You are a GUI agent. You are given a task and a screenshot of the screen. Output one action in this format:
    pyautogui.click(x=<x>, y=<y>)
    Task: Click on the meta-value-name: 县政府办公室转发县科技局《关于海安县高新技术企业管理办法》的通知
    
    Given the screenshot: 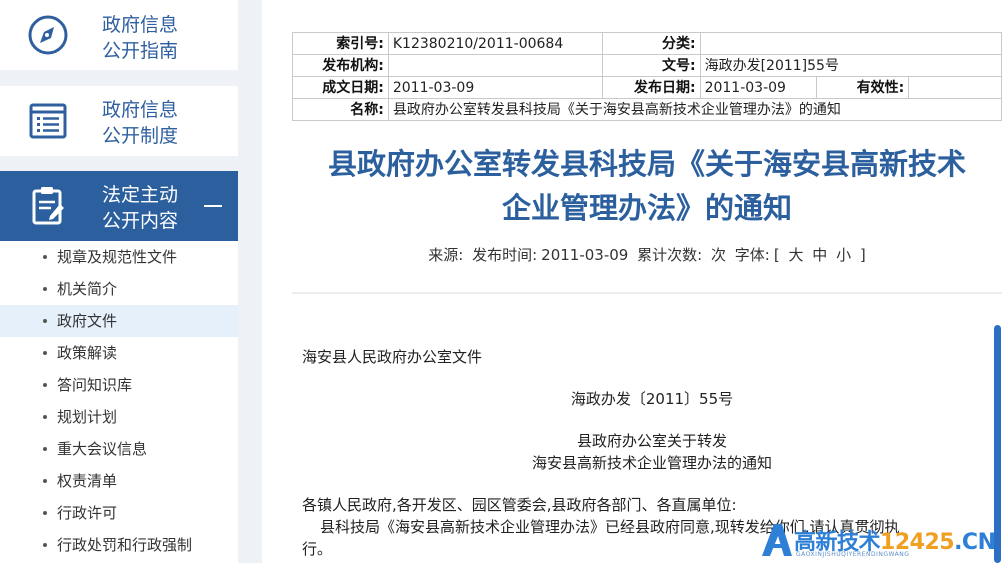 What is the action you would take?
    pyautogui.click(x=695, y=109)
    